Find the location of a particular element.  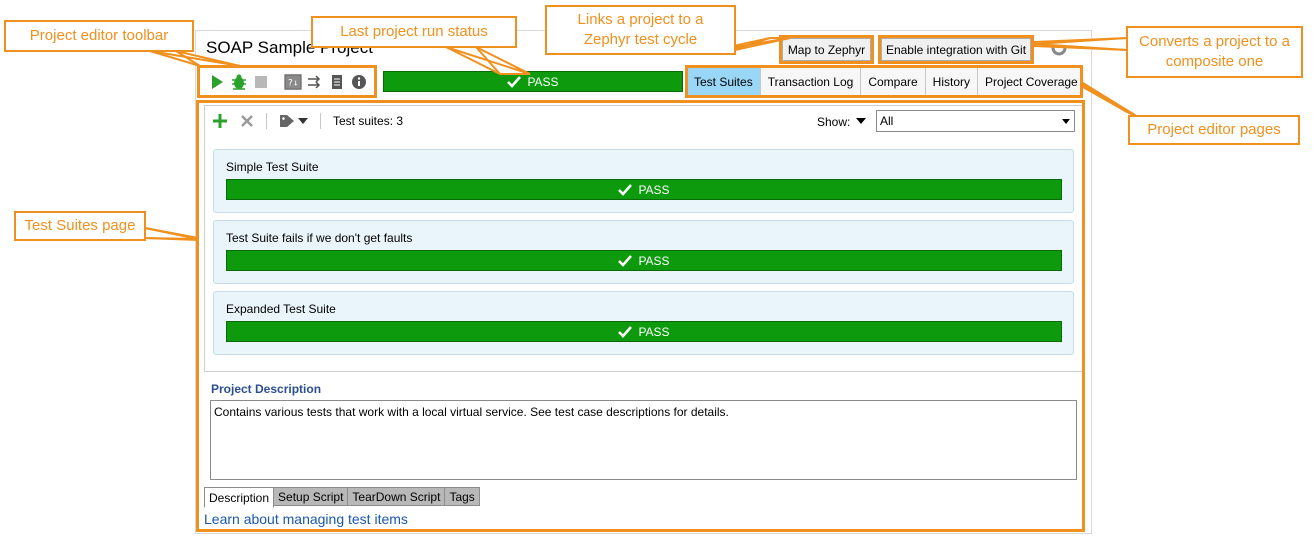

learn-more-link: Learn about managing test items is located at coordinates (306, 519).